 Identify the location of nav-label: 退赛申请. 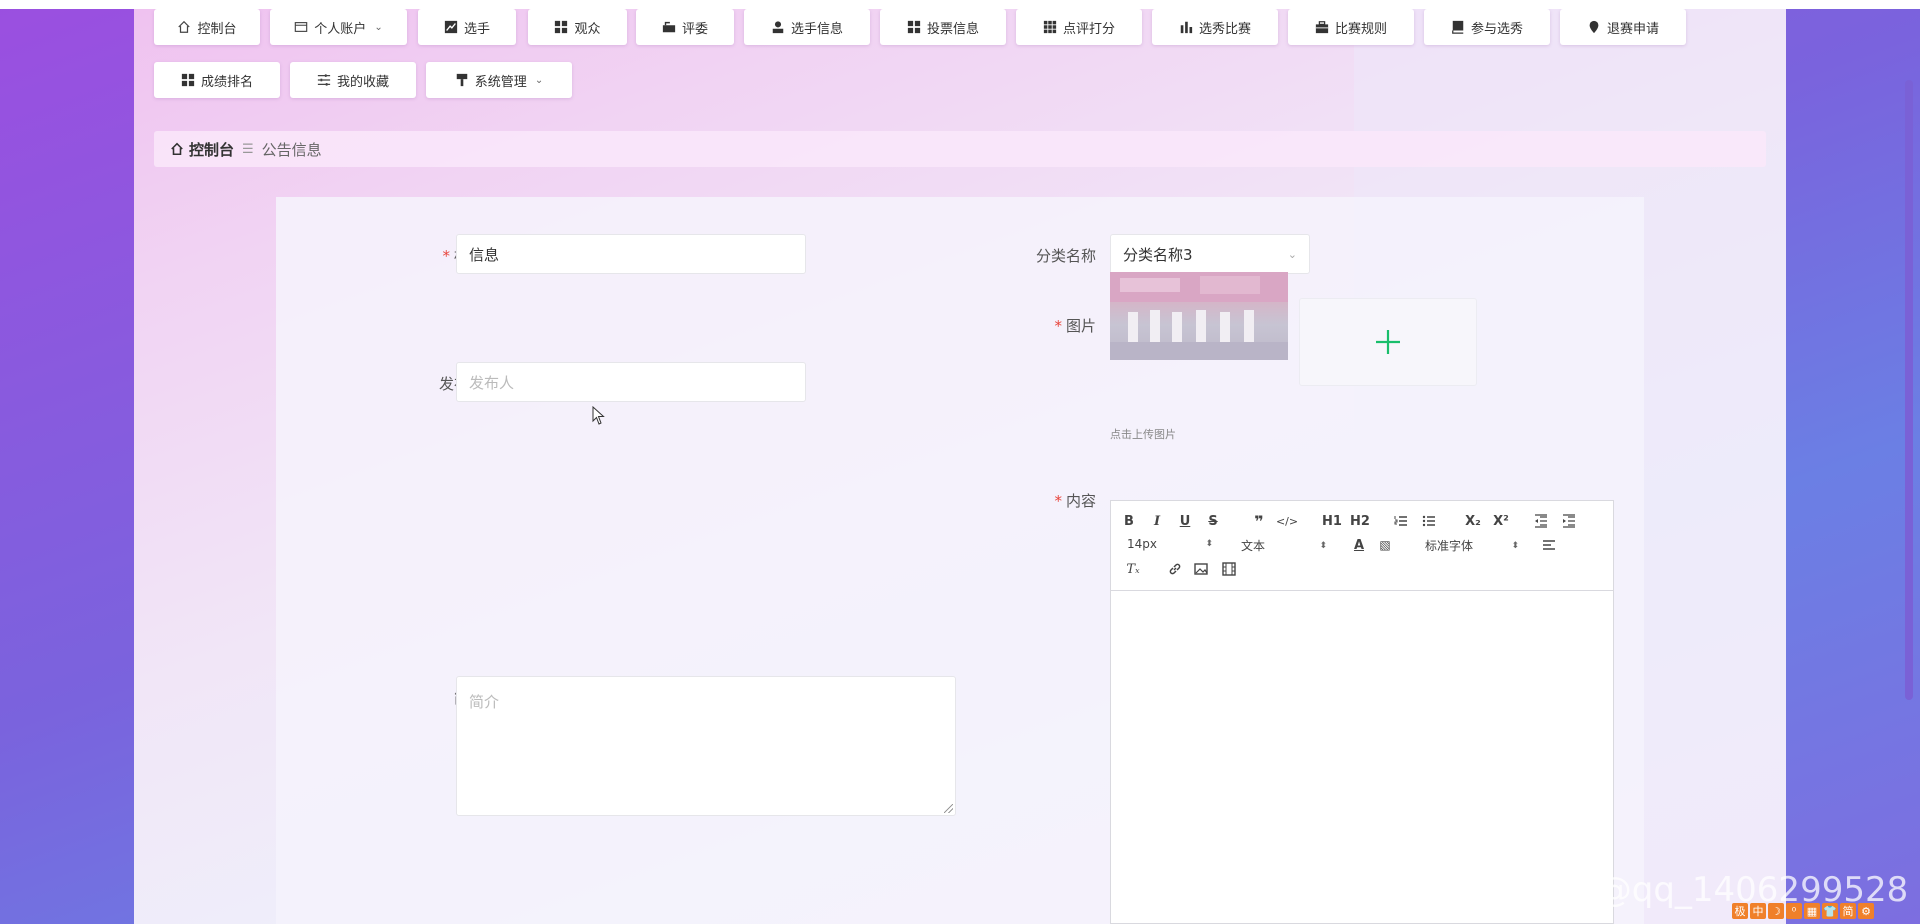
(1632, 29).